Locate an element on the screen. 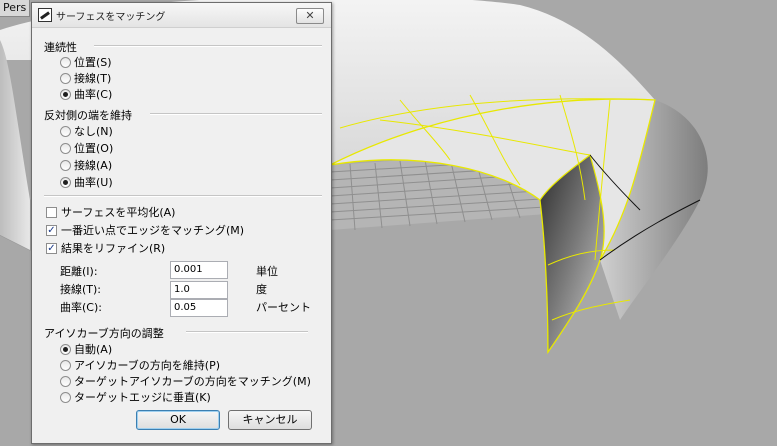 This screenshot has height=446, width=777. opposite-edge-group: 反対側の端を維持 is located at coordinates (183, 115).